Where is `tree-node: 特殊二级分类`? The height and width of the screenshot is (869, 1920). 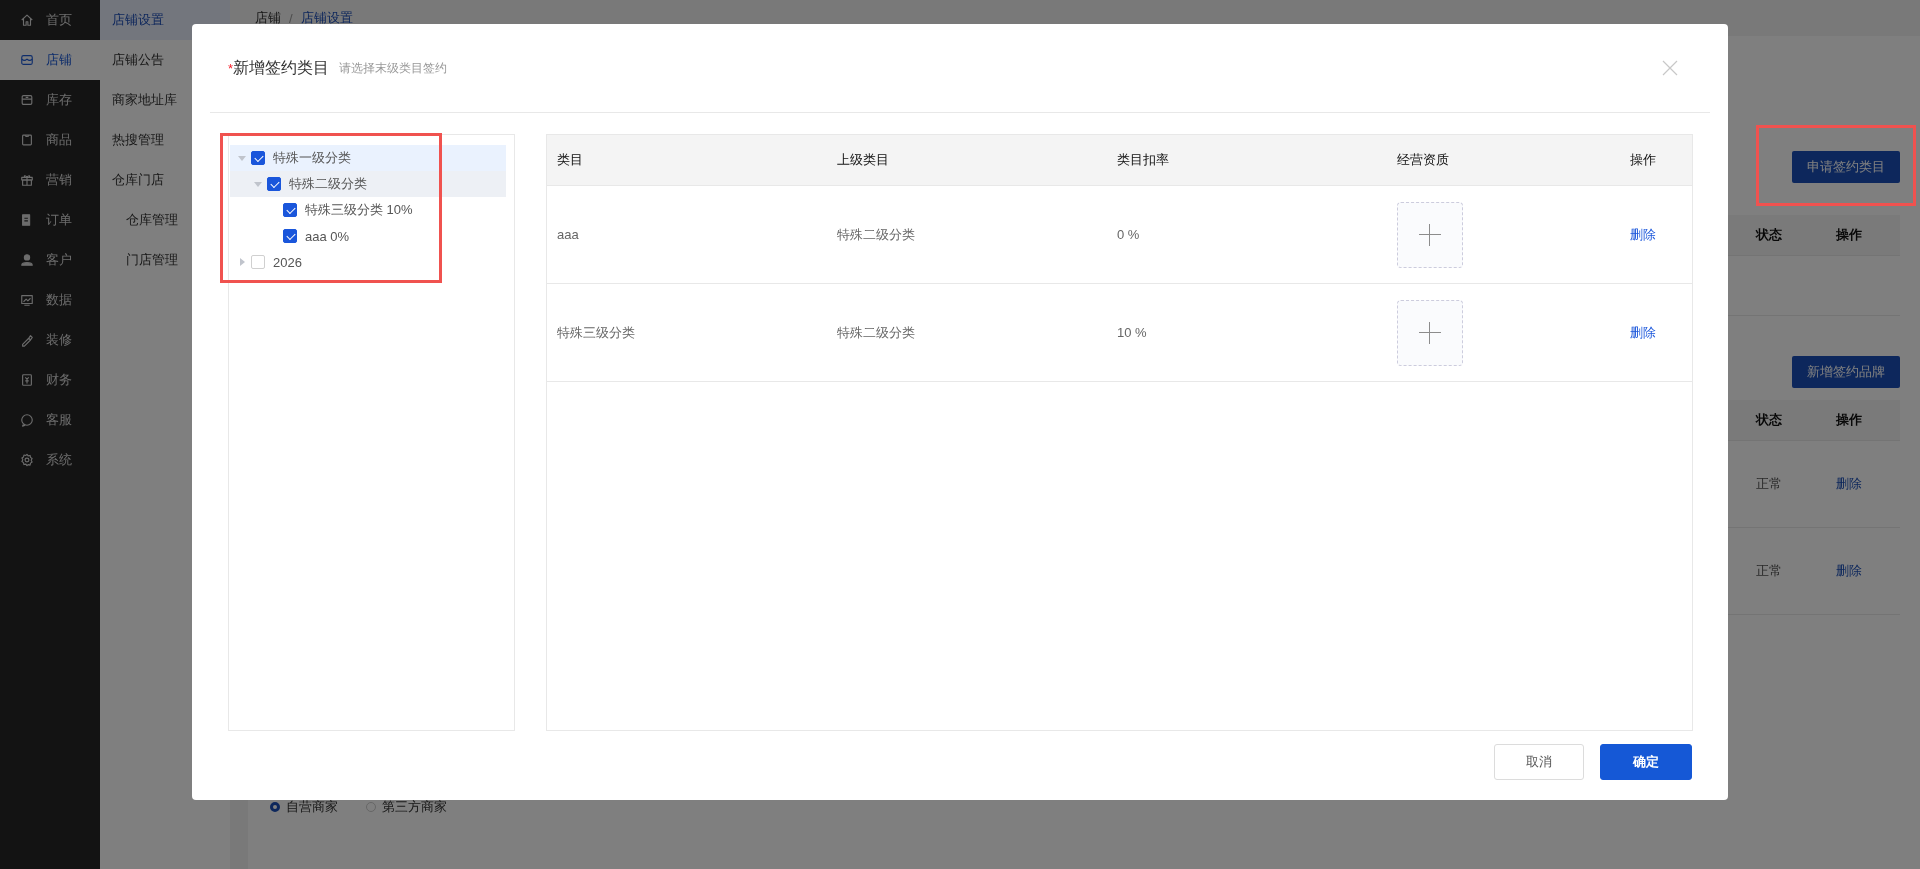 tree-node: 特殊二级分类 is located at coordinates (368, 184).